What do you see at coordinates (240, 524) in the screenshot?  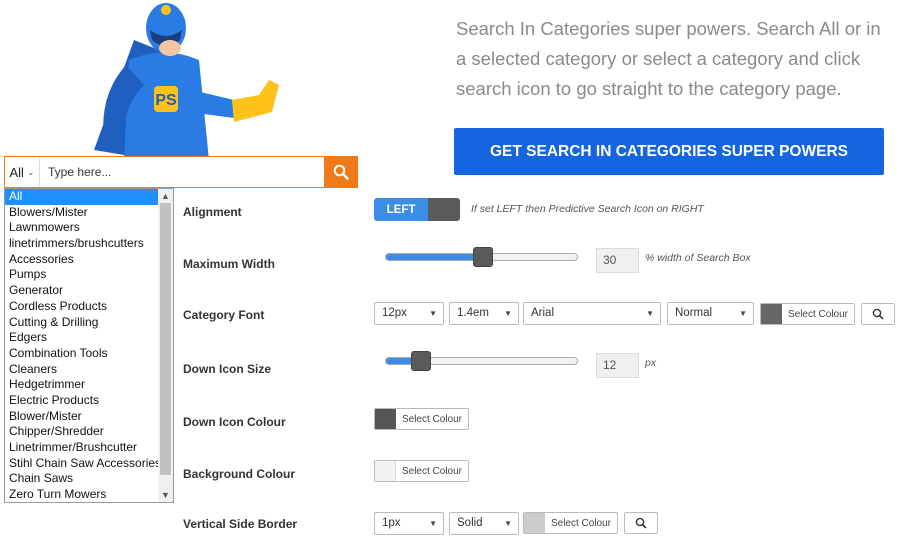 I see `vertical-side-border-label: Vertical Side Border` at bounding box center [240, 524].